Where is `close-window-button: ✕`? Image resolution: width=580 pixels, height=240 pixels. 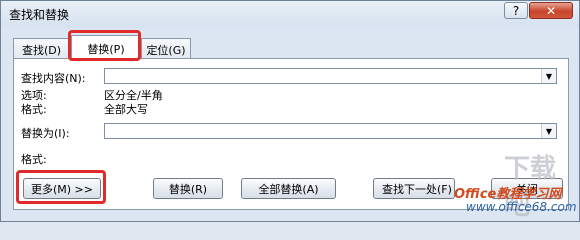
close-window-button: ✕ is located at coordinates (551, 10).